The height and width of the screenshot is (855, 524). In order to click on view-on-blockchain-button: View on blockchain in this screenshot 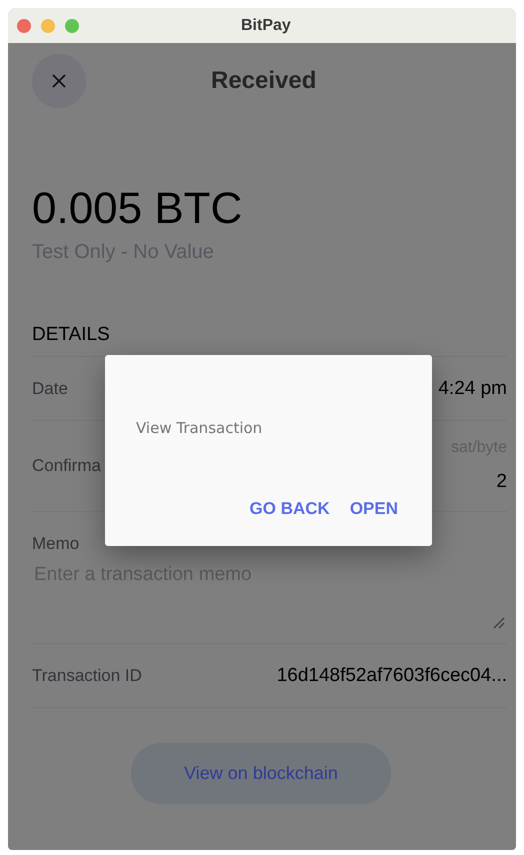, I will do `click(261, 773)`.